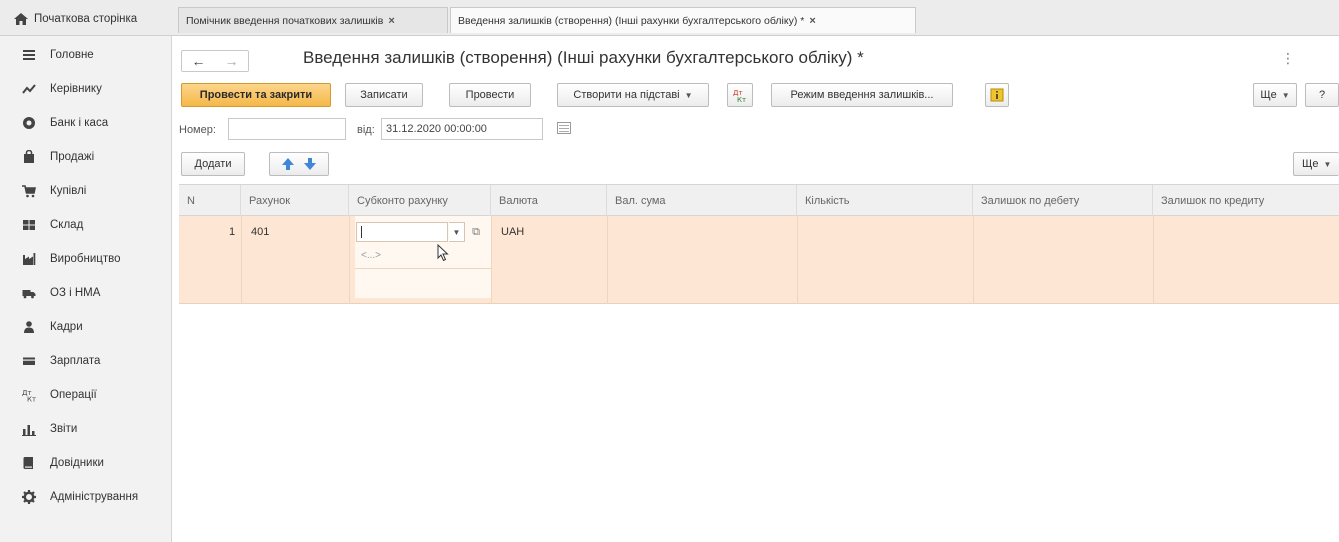 This screenshot has height=542, width=1339. Describe the element at coordinates (210, 200) in the screenshot. I see `column-header-n: N` at that location.